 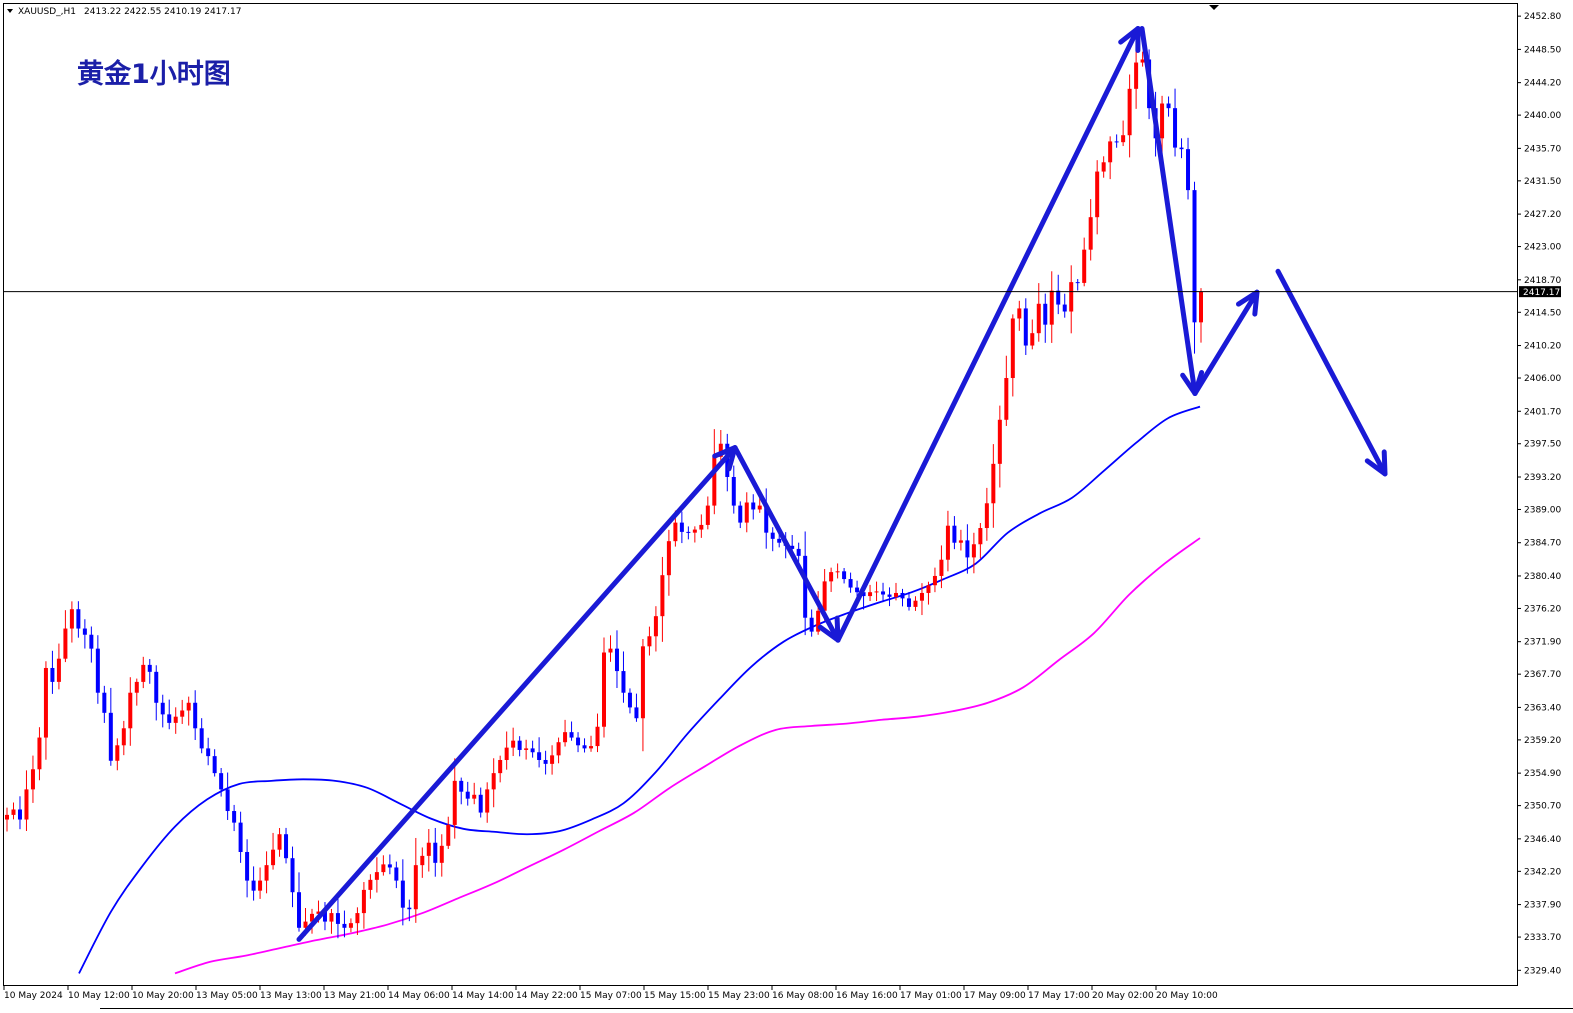 What do you see at coordinates (1542, 445) in the screenshot?
I see `price-tick-label: 2397.50` at bounding box center [1542, 445].